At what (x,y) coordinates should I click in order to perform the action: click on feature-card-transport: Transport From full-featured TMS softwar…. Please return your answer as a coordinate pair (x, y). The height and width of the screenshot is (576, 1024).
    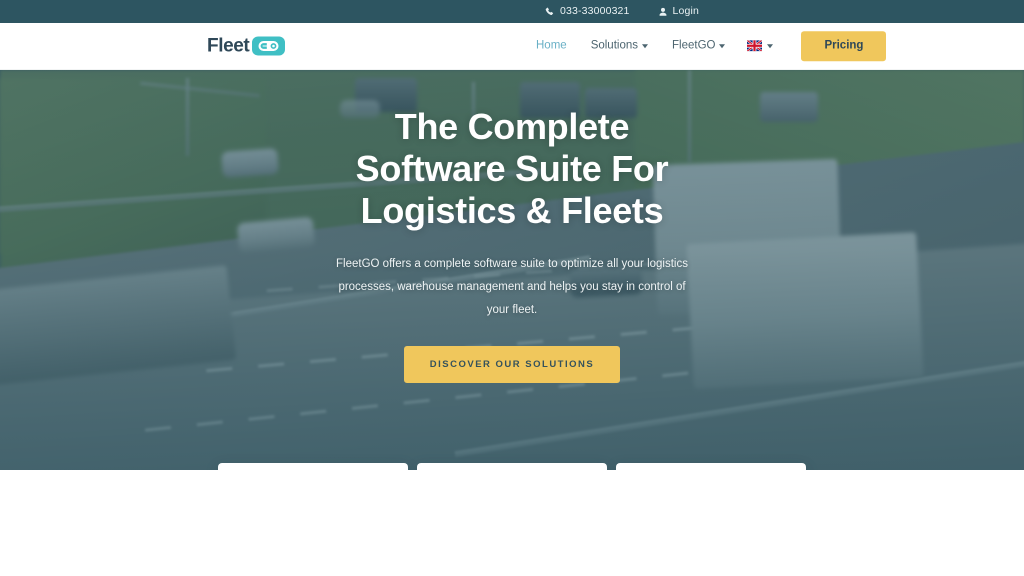
    Looking at the image, I should click on (313, 466).